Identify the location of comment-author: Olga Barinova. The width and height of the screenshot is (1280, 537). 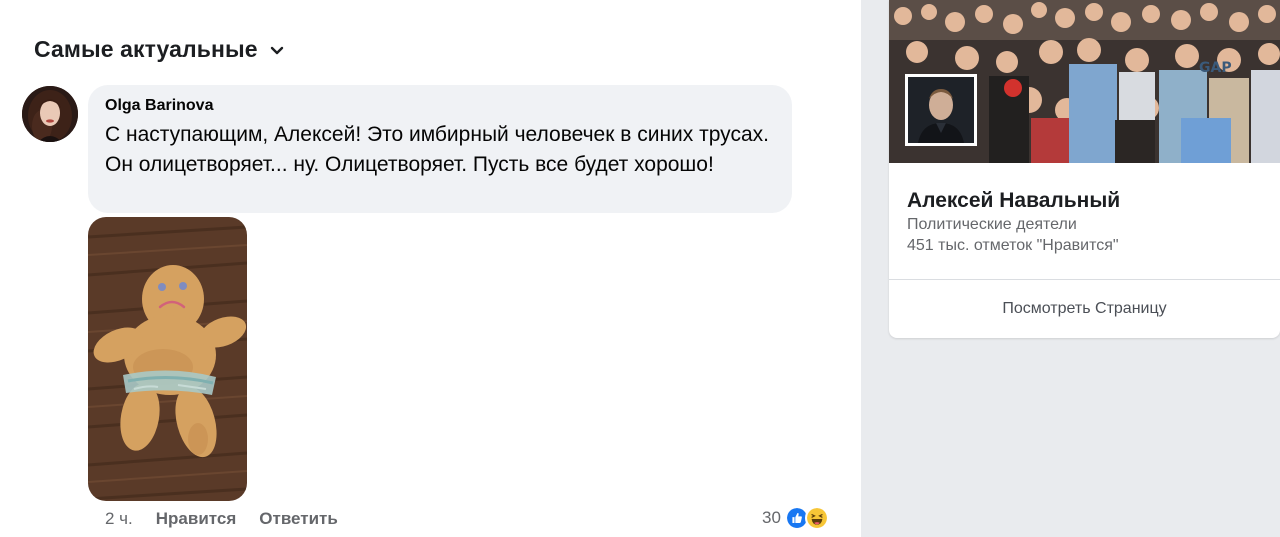
(159, 106).